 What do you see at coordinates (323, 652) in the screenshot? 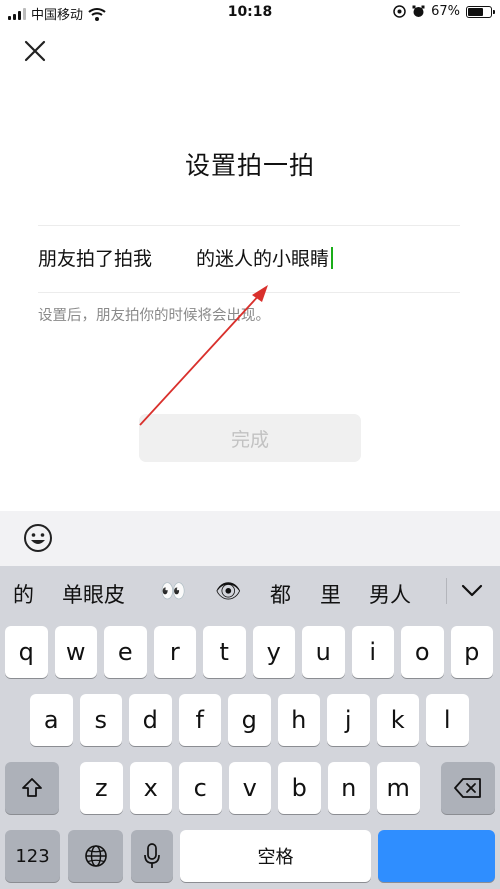
I see `key-u: u` at bounding box center [323, 652].